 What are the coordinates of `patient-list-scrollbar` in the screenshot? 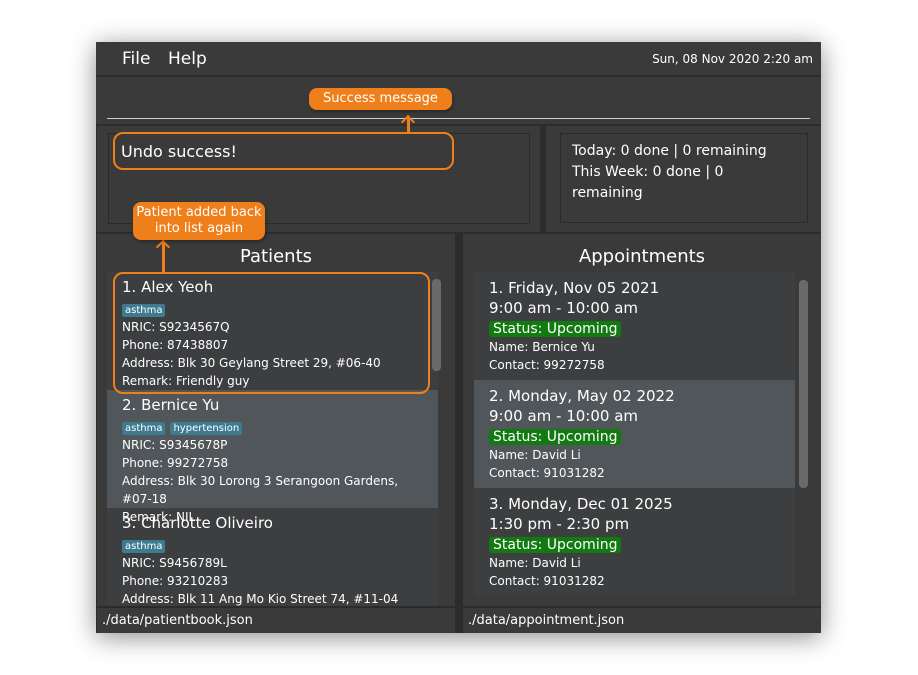 It's located at (436, 325).